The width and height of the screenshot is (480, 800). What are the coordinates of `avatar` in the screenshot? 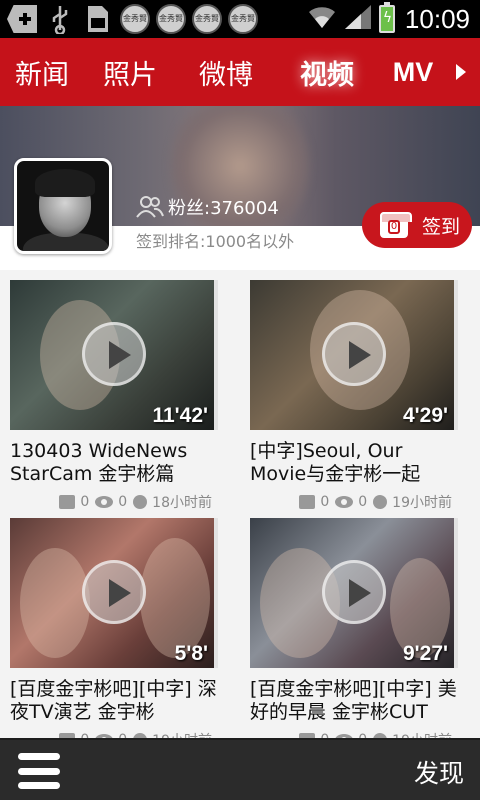 It's located at (63, 206).